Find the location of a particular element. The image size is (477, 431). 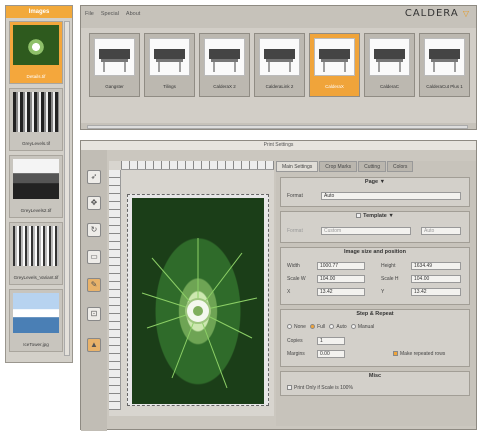

x-label: X is located at coordinates (289, 292).